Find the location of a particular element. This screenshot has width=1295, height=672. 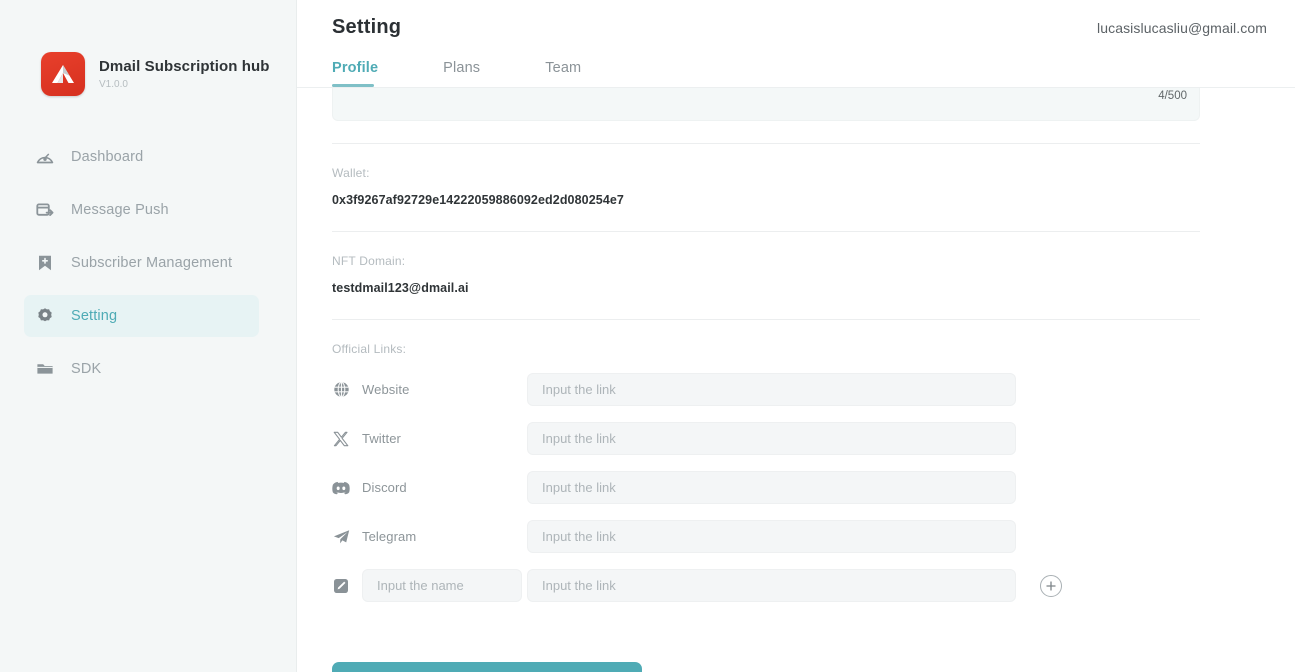

link-row-website: Website is located at coordinates (813, 389).